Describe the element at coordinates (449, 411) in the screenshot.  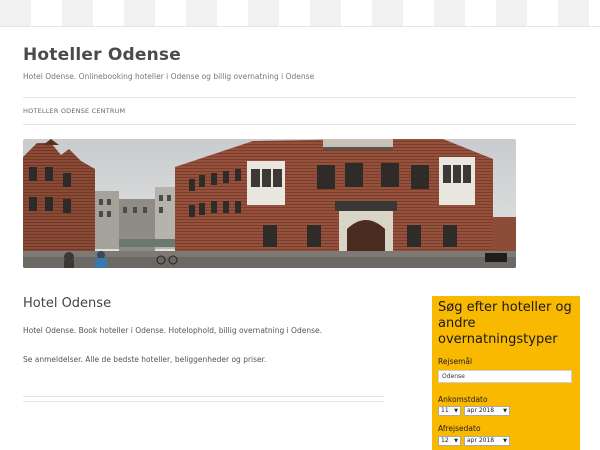
I see `checkin-day-select: 11 ▼` at that location.